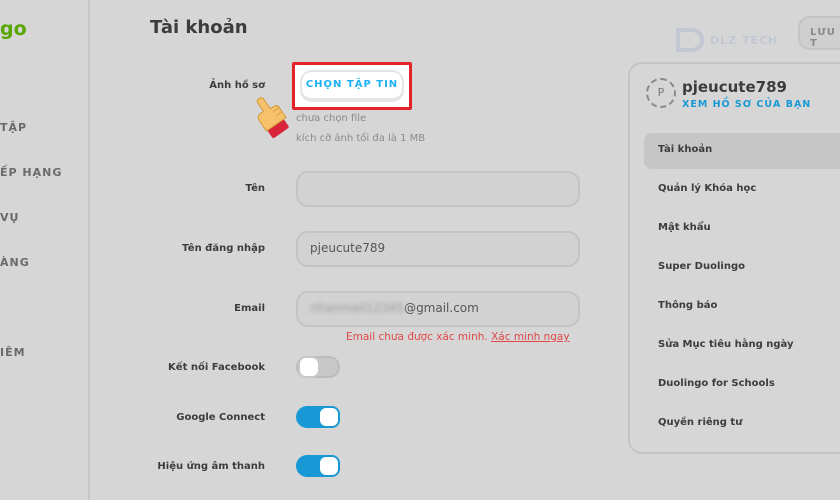 The width and height of the screenshot is (840, 500). Describe the element at coordinates (742, 346) in the screenshot. I see `menu-item-daily-goal: Sửa Mục tiêu hằng ngày` at that location.